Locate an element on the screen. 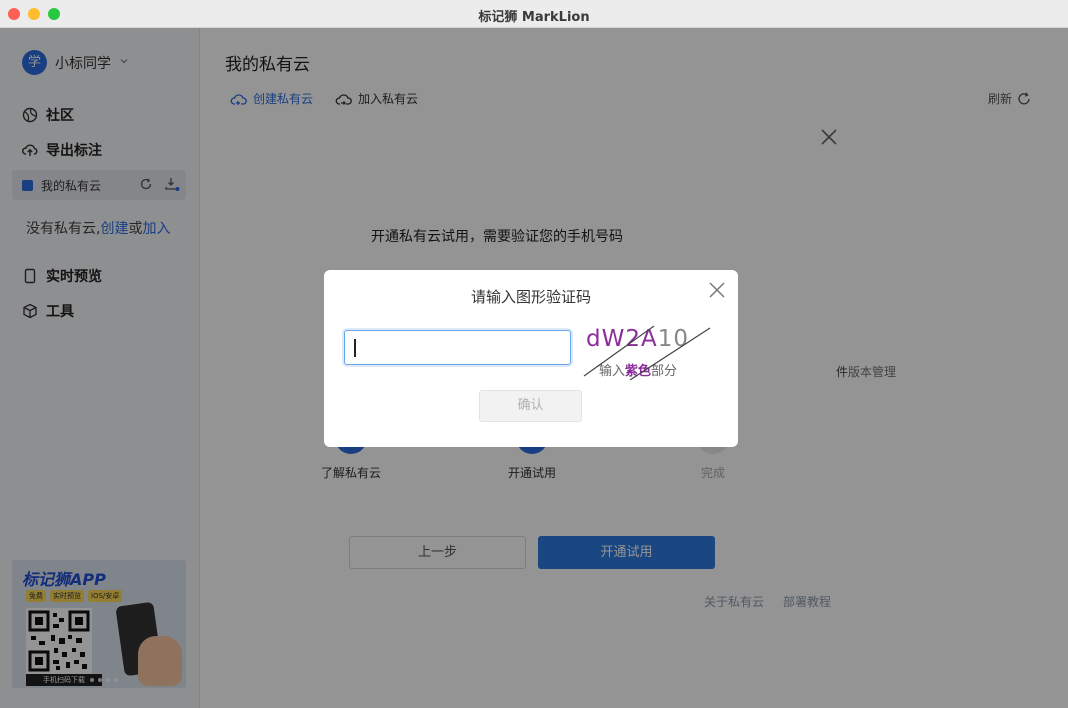 The width and height of the screenshot is (1068, 708). captcha-dialog-title: 请输入图形验证码 is located at coordinates (530, 297).